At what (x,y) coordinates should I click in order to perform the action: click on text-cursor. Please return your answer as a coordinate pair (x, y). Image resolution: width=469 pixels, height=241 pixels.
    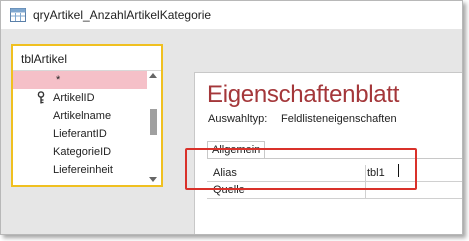
    Looking at the image, I should click on (398, 170).